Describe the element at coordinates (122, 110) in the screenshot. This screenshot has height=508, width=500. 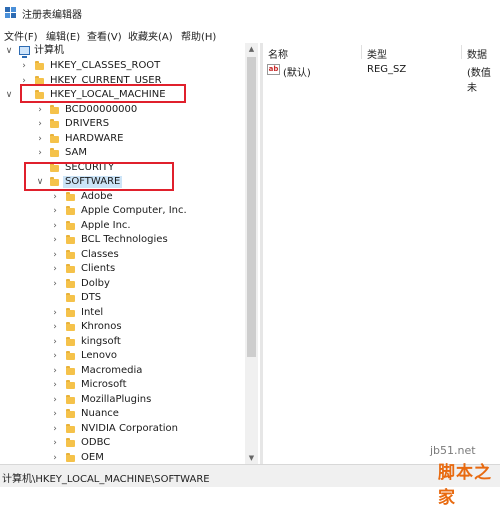
I see `tree-node-bcd00000000: › BCD00000000` at that location.